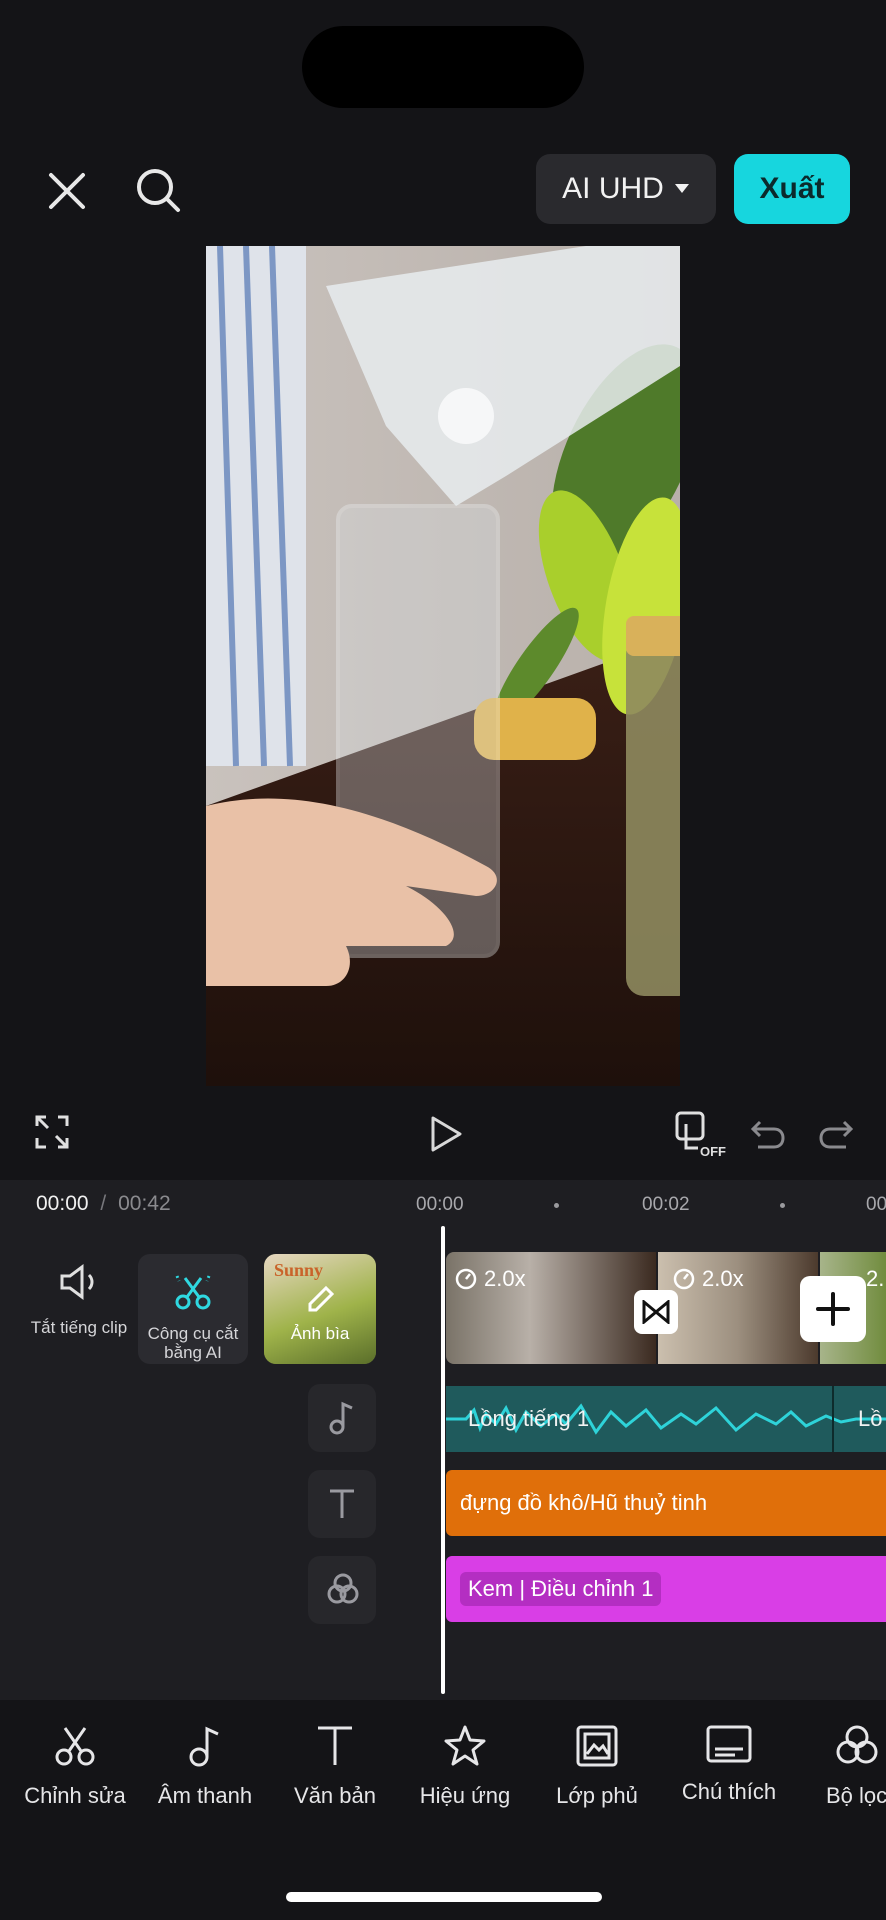 Image resolution: width=886 pixels, height=1920 pixels. I want to click on ruler-tick-0: 00:00, so click(440, 1204).